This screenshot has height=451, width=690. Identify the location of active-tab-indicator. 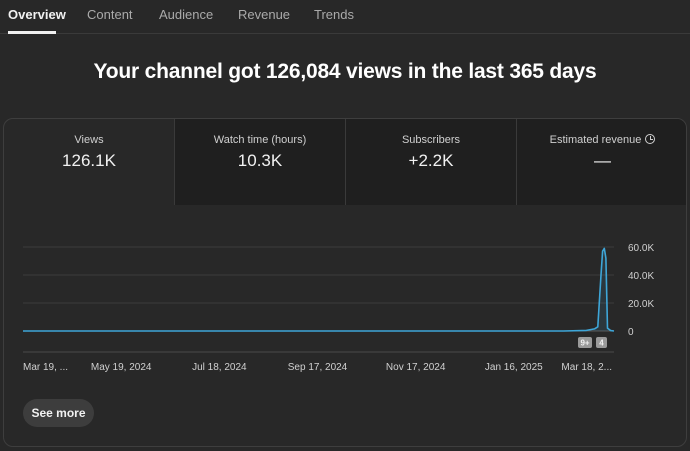
(32, 32).